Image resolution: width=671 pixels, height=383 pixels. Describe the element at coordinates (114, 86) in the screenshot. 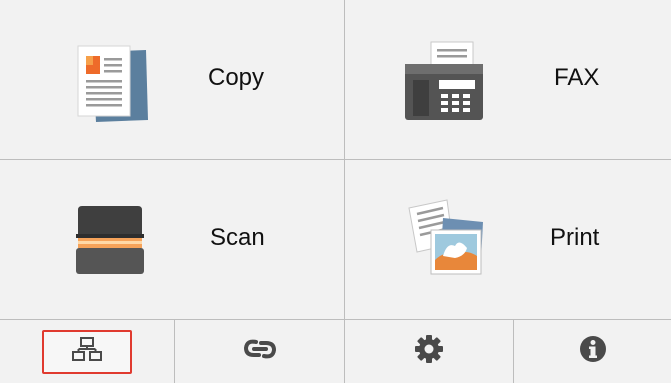

I see `copy-document-icon` at that location.